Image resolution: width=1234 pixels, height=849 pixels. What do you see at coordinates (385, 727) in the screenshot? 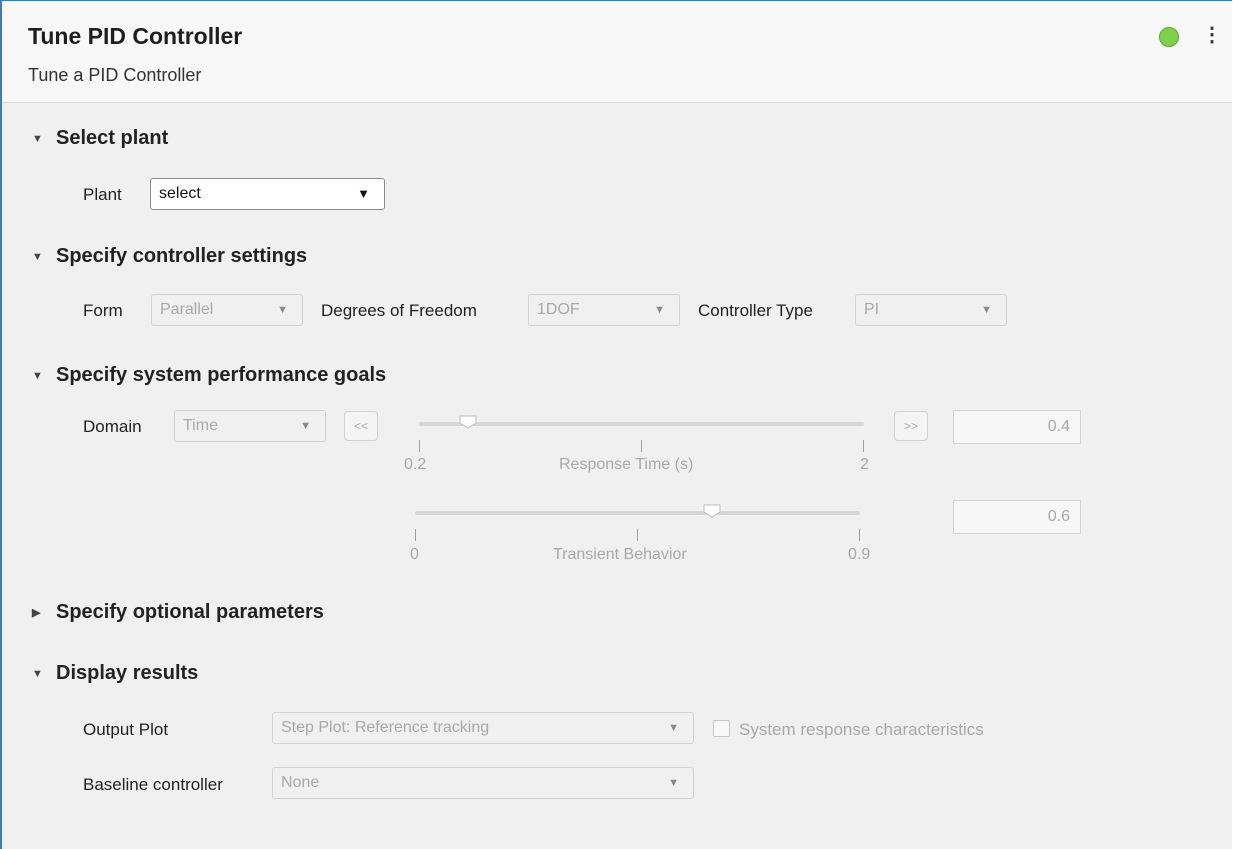
I see `output-plot-dropdown-value: Step Plot: Reference tracking` at bounding box center [385, 727].